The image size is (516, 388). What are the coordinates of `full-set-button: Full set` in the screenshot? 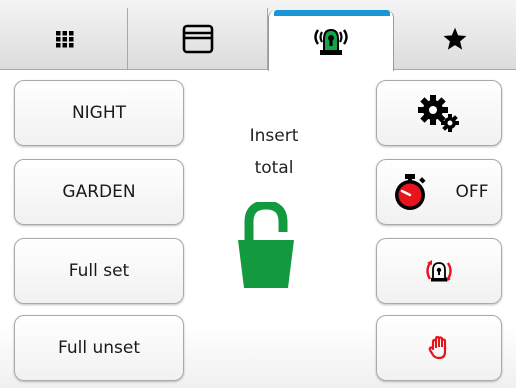 It's located at (99, 271).